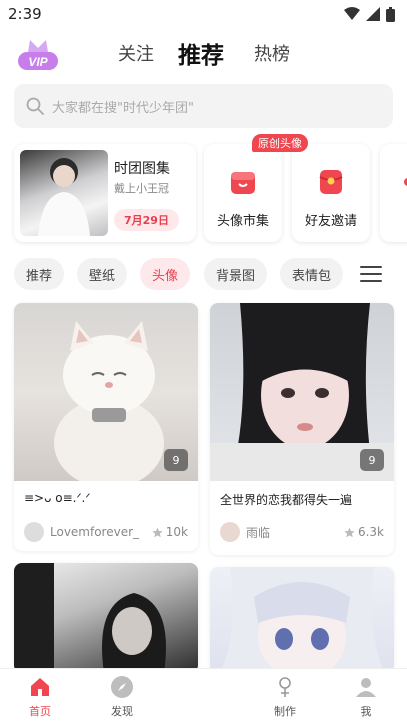 The image size is (407, 723). Describe the element at coordinates (40, 687) in the screenshot. I see `home-icon` at that location.